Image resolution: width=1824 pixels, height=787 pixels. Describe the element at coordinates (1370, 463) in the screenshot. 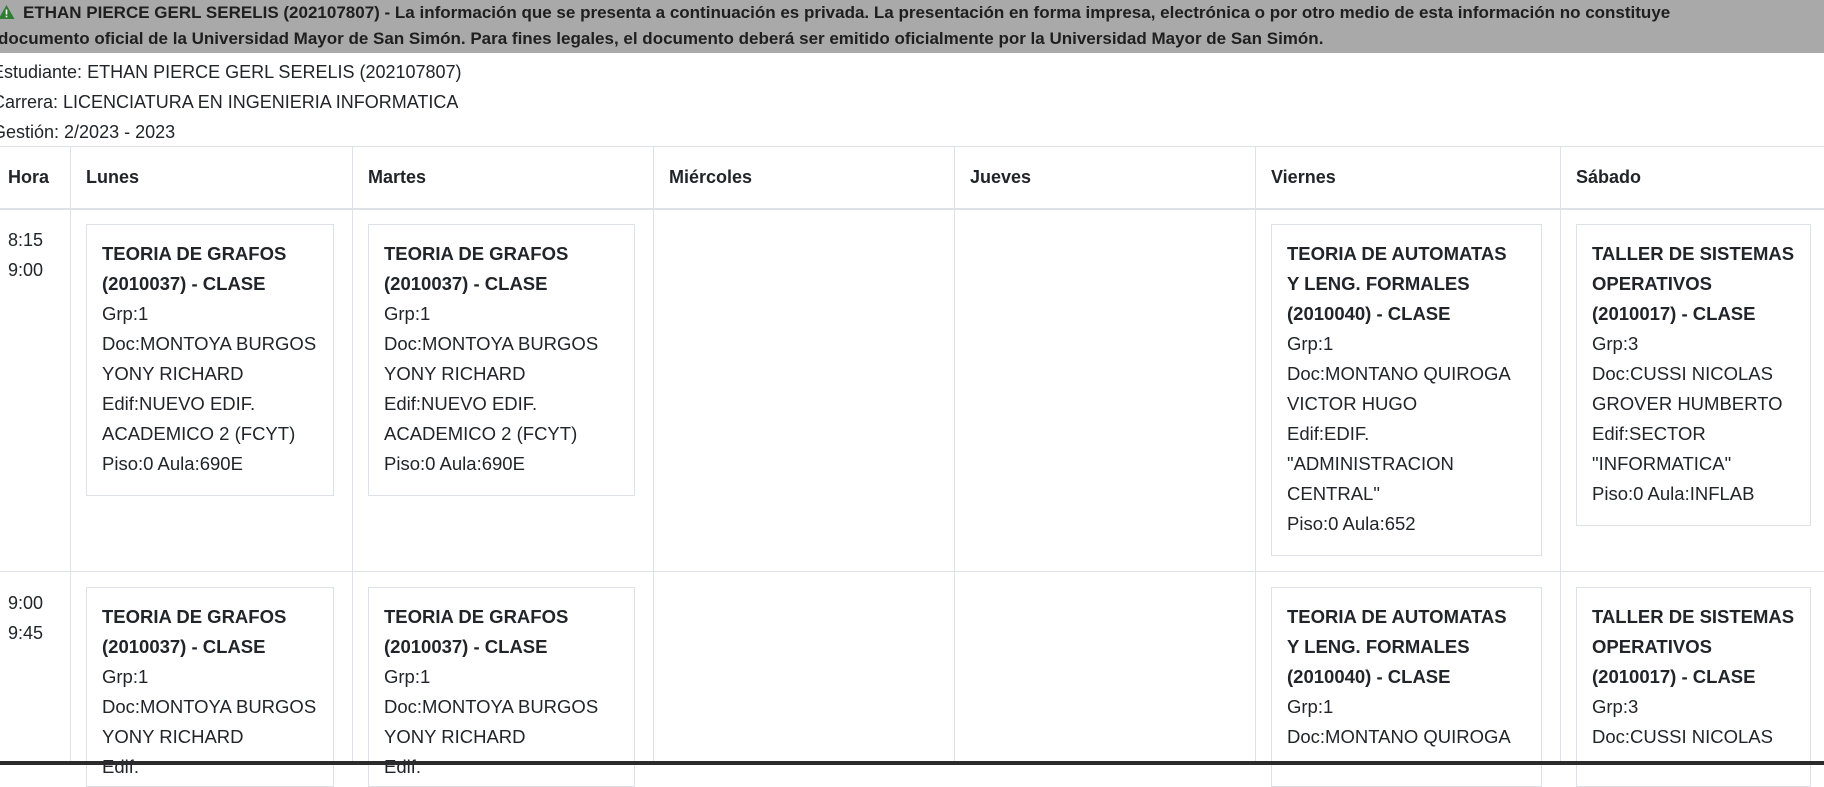

I see `class-detail: "ADMINISTRACION` at that location.